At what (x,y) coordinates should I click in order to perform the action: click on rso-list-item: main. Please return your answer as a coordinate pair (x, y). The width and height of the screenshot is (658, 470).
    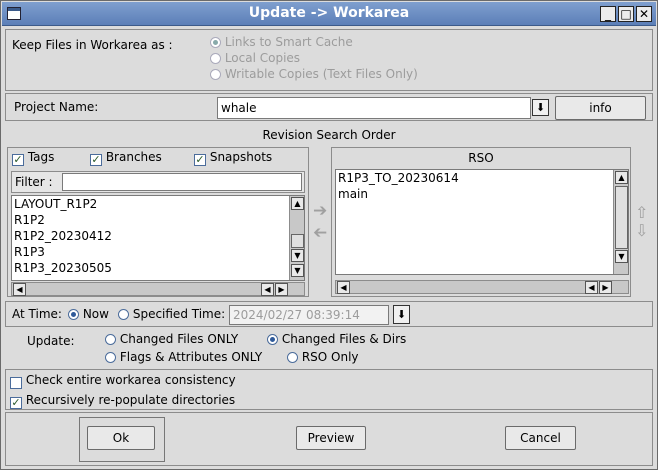
    Looking at the image, I should click on (482, 194).